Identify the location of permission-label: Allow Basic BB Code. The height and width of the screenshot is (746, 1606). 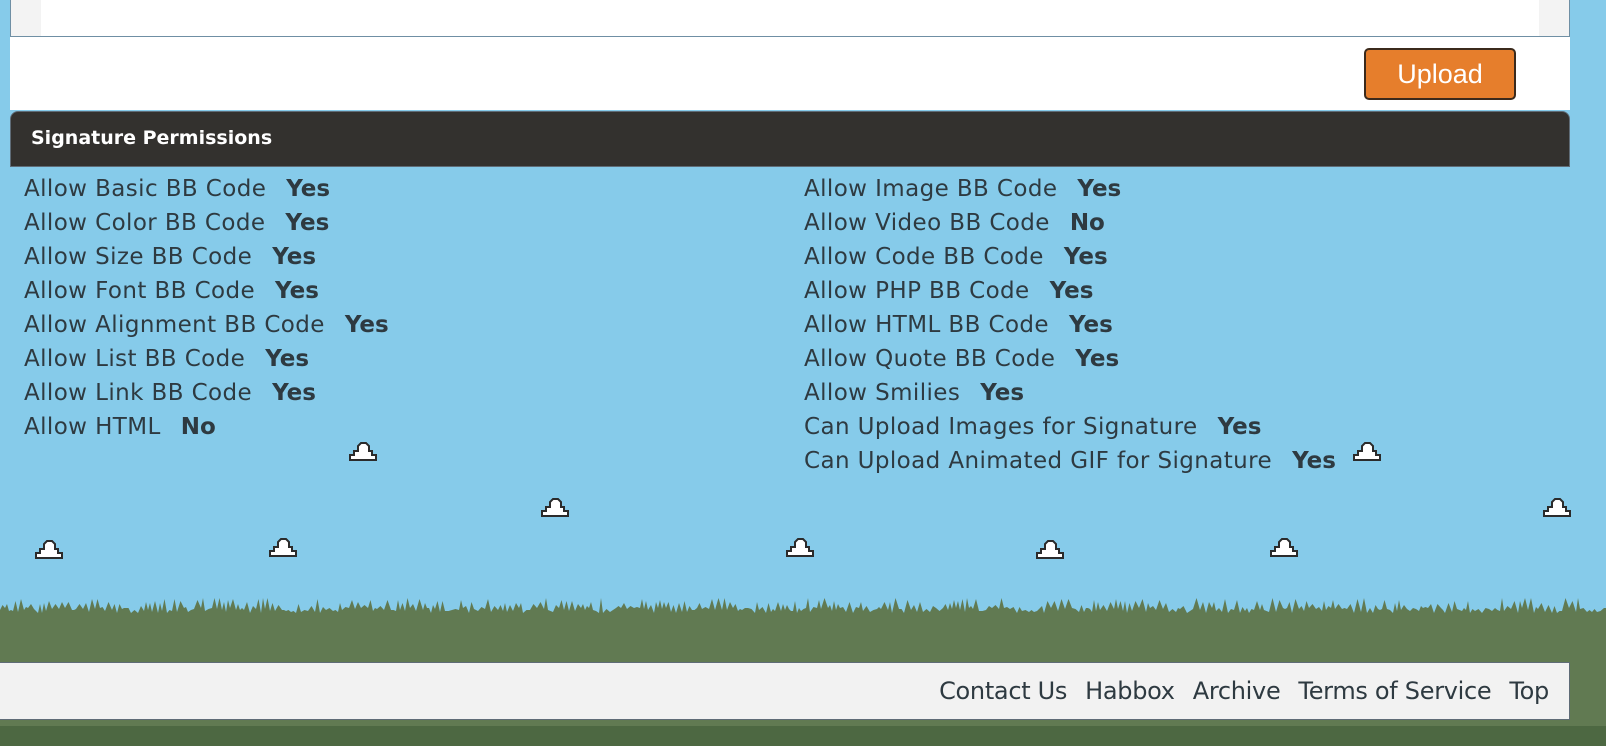
(145, 189).